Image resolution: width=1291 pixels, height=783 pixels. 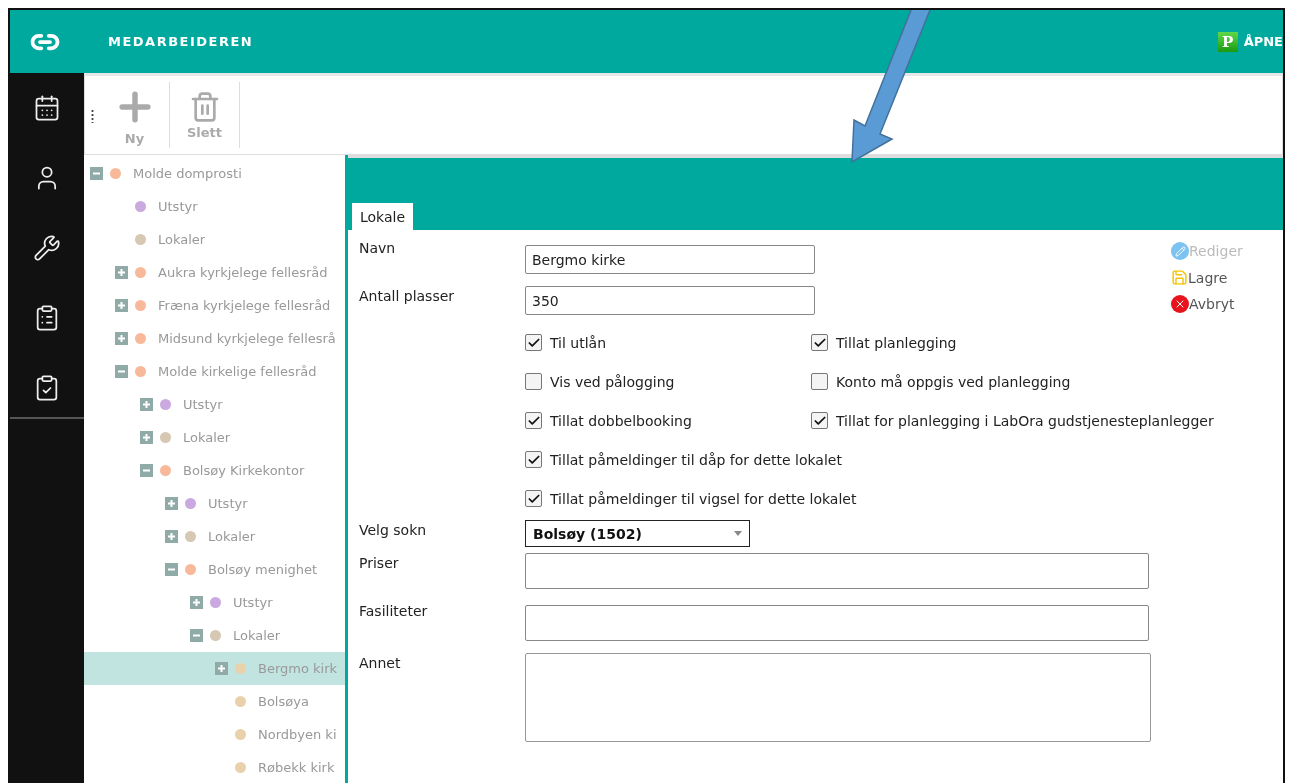 What do you see at coordinates (244, 305) in the screenshot?
I see `tree-label: Fræna kyrkjelege fellesråd` at bounding box center [244, 305].